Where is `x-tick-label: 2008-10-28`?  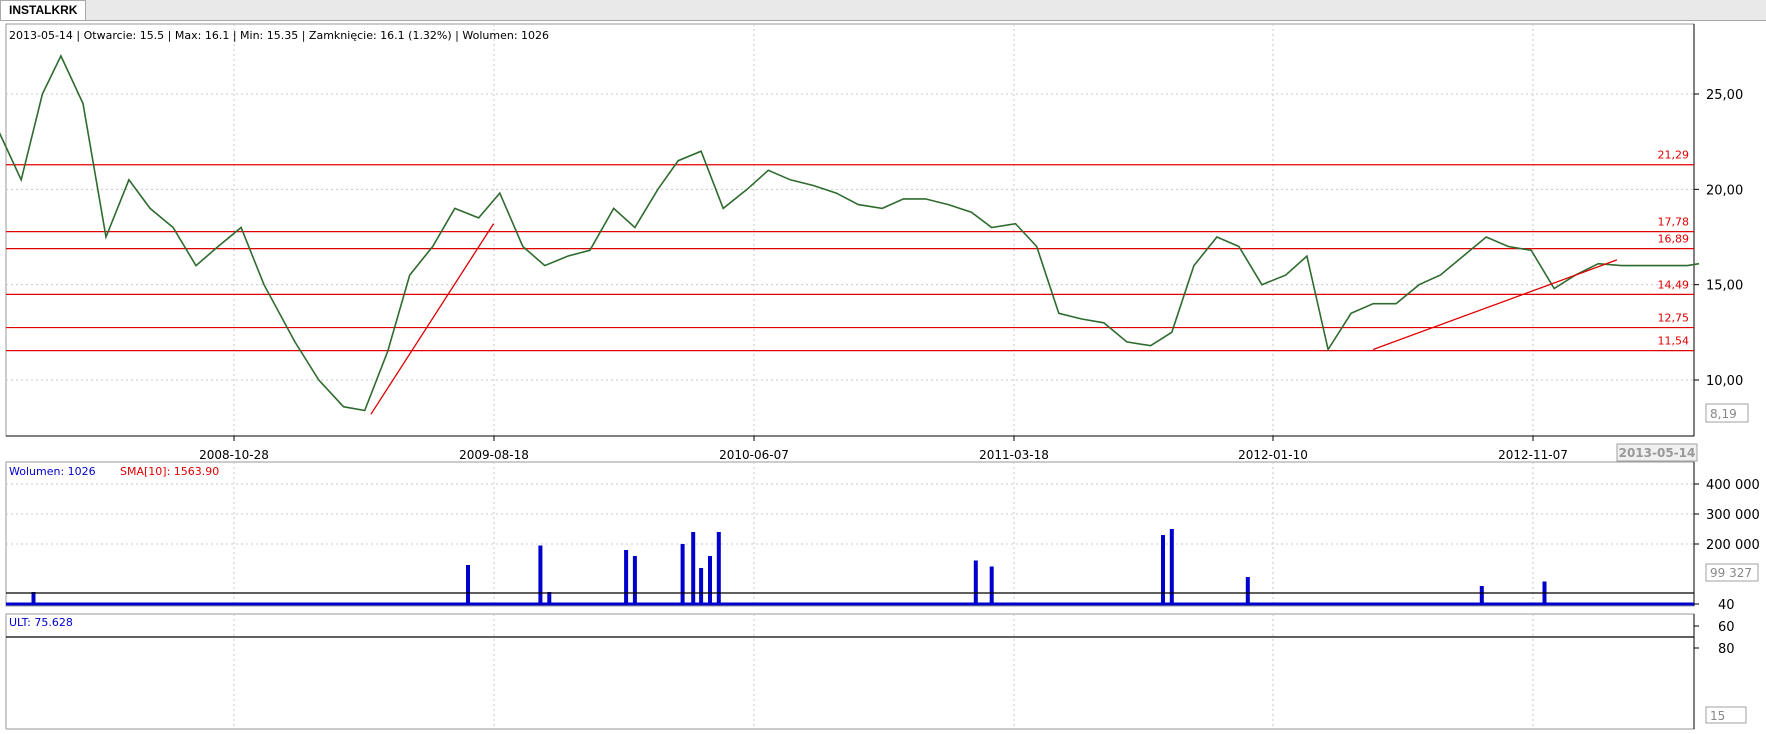
x-tick-label: 2008-10-28 is located at coordinates (234, 455).